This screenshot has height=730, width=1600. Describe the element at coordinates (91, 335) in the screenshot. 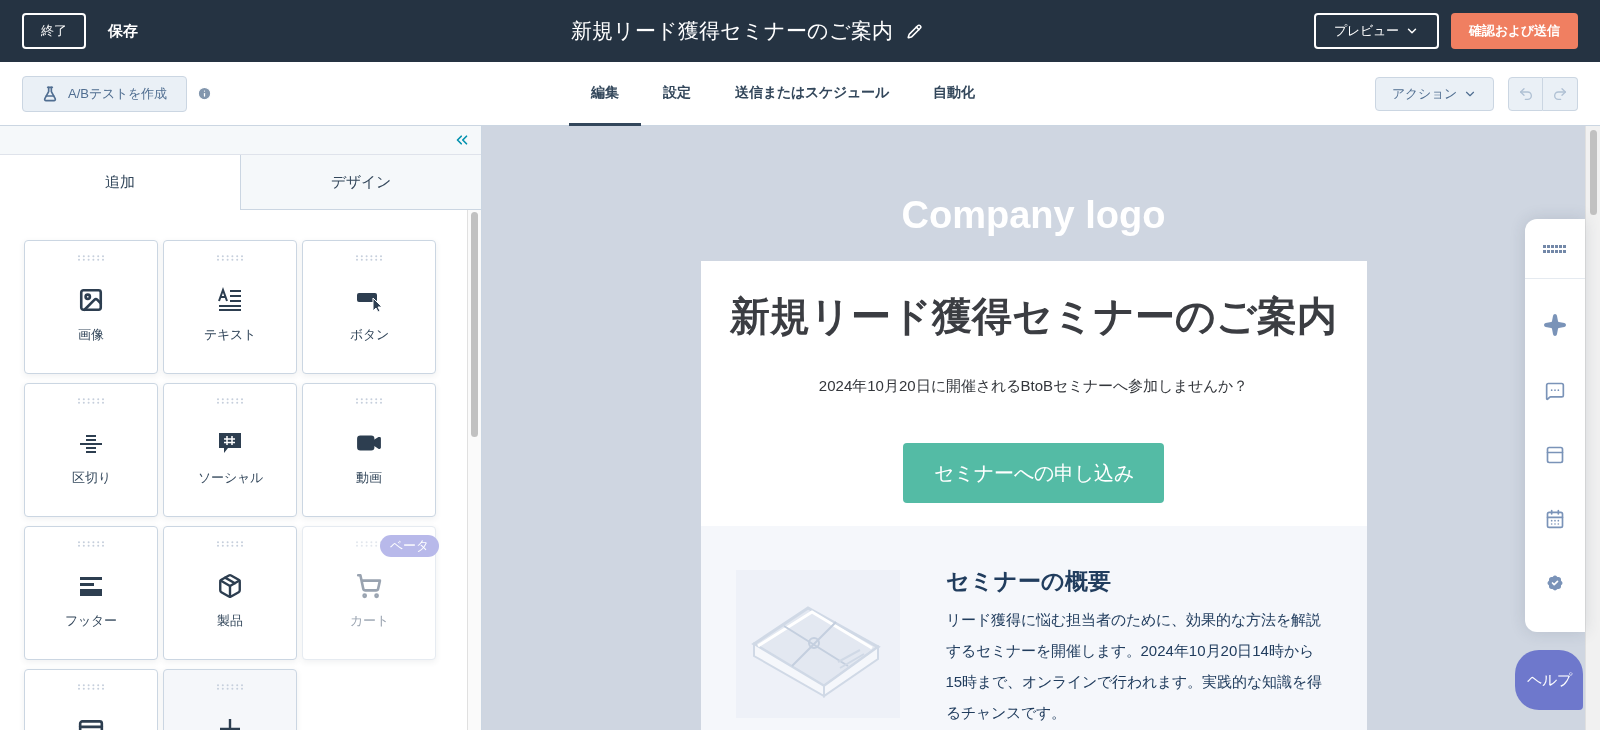

I see `module-label: 画像` at that location.